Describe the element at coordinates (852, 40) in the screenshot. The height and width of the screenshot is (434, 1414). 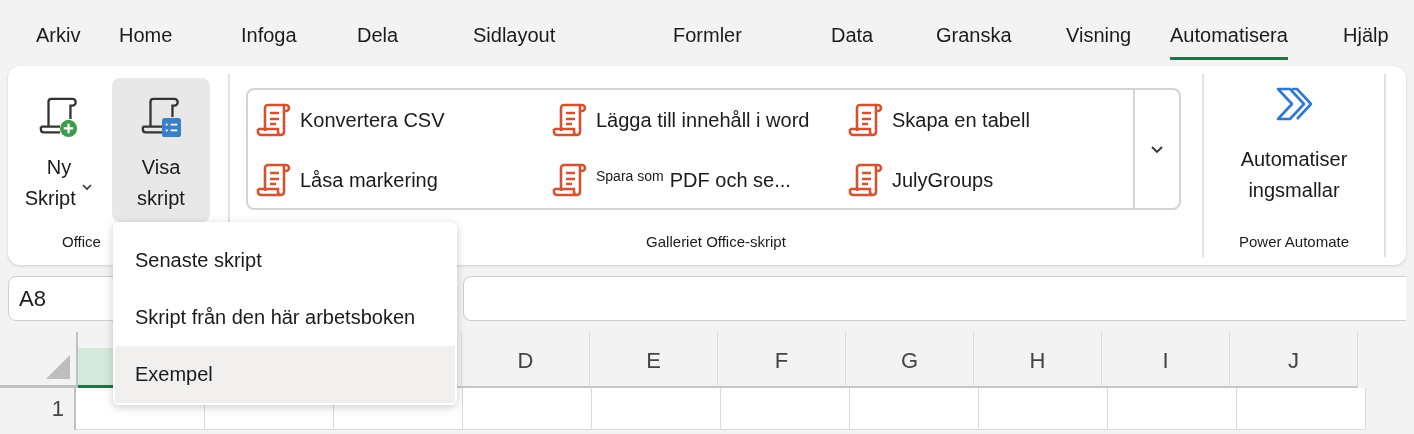
I see `menu-tab: Data` at that location.